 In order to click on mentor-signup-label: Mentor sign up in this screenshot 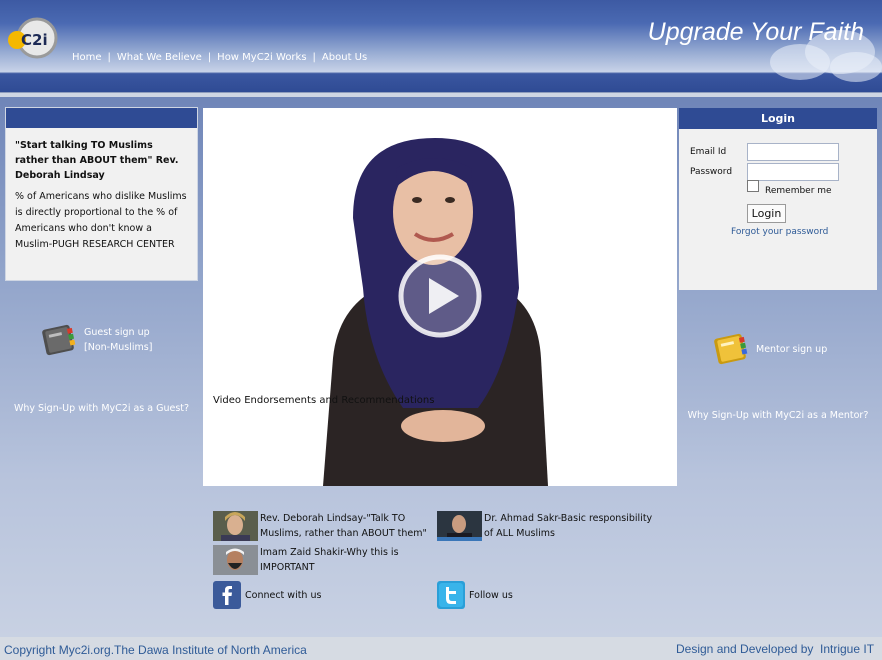, I will do `click(792, 349)`.